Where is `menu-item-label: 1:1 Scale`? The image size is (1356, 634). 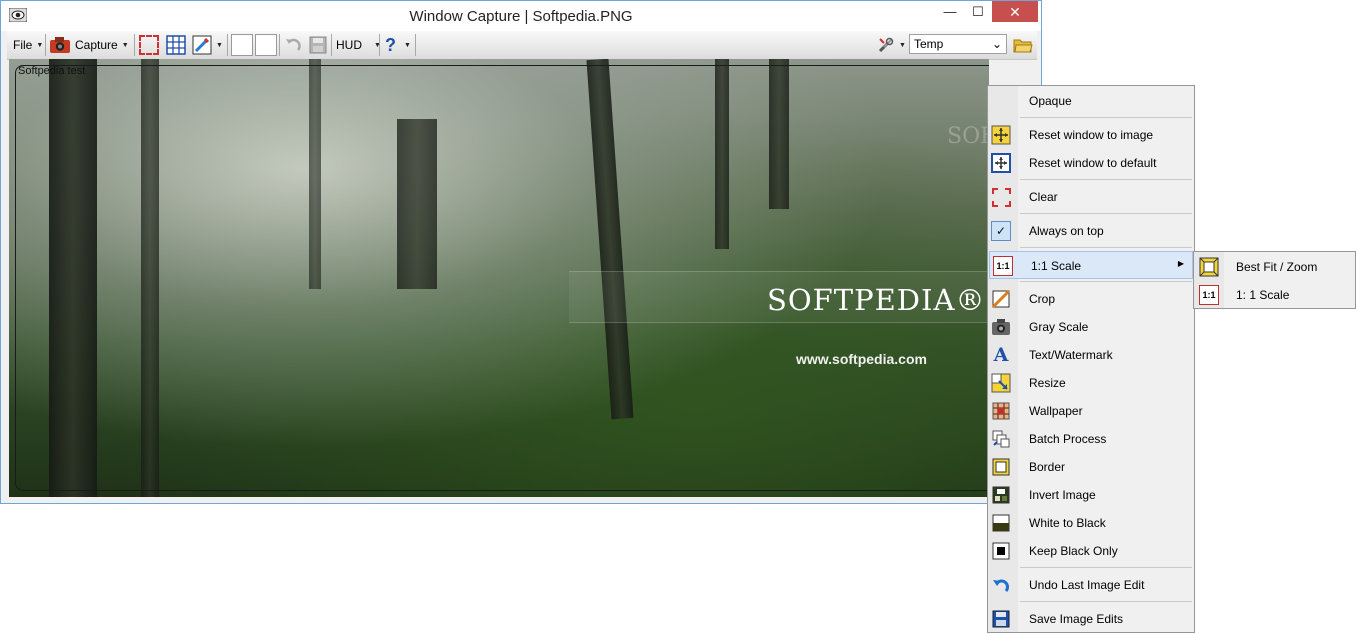 menu-item-label: 1:1 Scale is located at coordinates (1056, 266).